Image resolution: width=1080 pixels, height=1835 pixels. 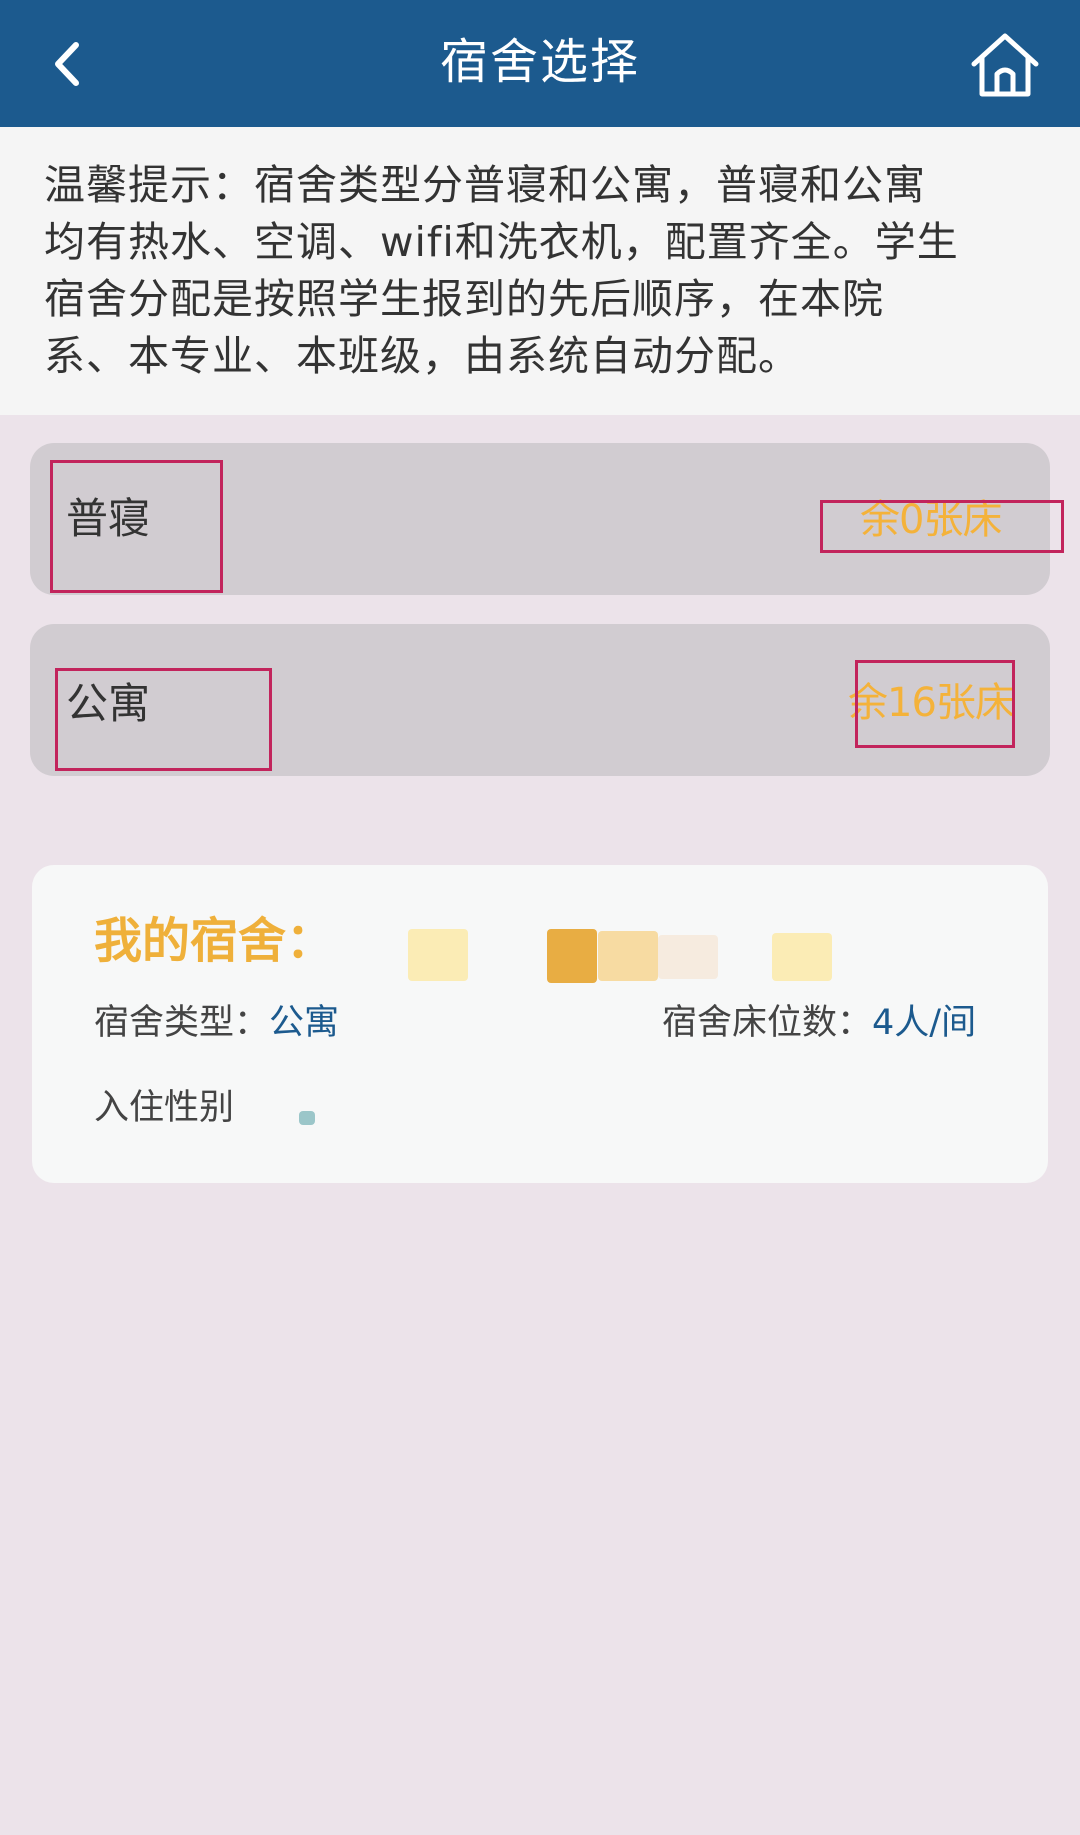 I want to click on dorm-option-regular: 普寝 余0张床, so click(x=540, y=519).